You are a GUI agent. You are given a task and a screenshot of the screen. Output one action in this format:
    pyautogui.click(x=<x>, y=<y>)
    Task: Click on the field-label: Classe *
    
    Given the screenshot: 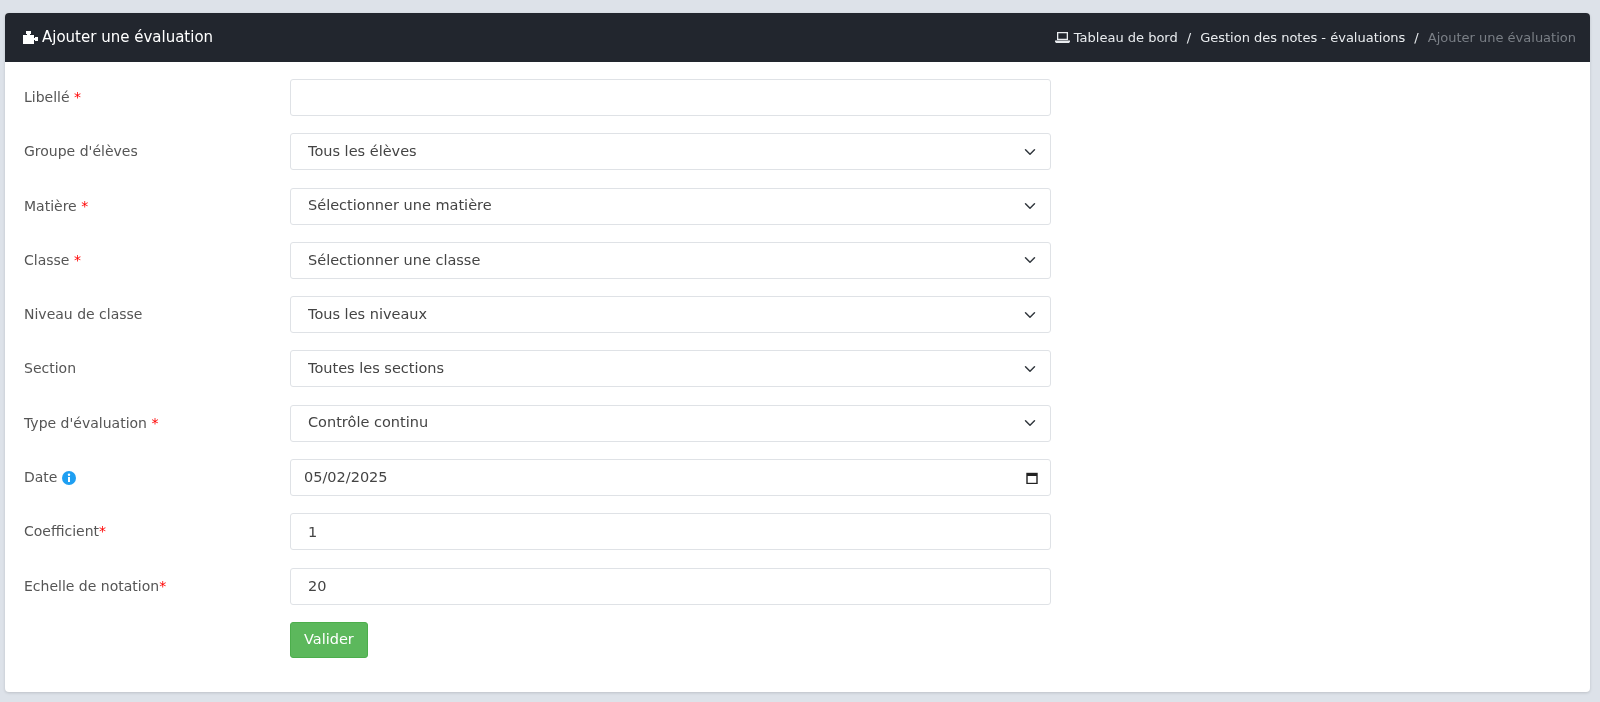 What is the action you would take?
    pyautogui.click(x=52, y=260)
    